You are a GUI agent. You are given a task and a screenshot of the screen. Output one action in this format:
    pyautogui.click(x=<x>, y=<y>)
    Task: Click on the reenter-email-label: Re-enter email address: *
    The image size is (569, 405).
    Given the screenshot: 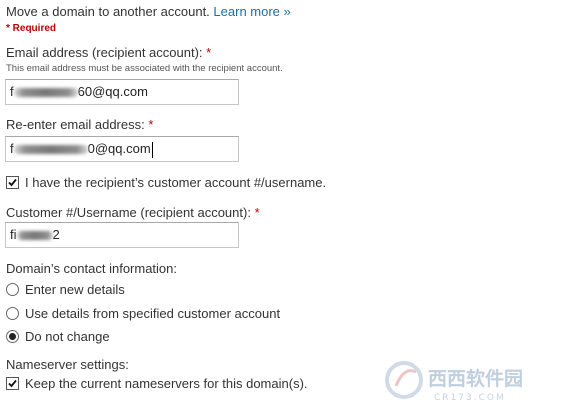 What is the action you would take?
    pyautogui.click(x=79, y=125)
    